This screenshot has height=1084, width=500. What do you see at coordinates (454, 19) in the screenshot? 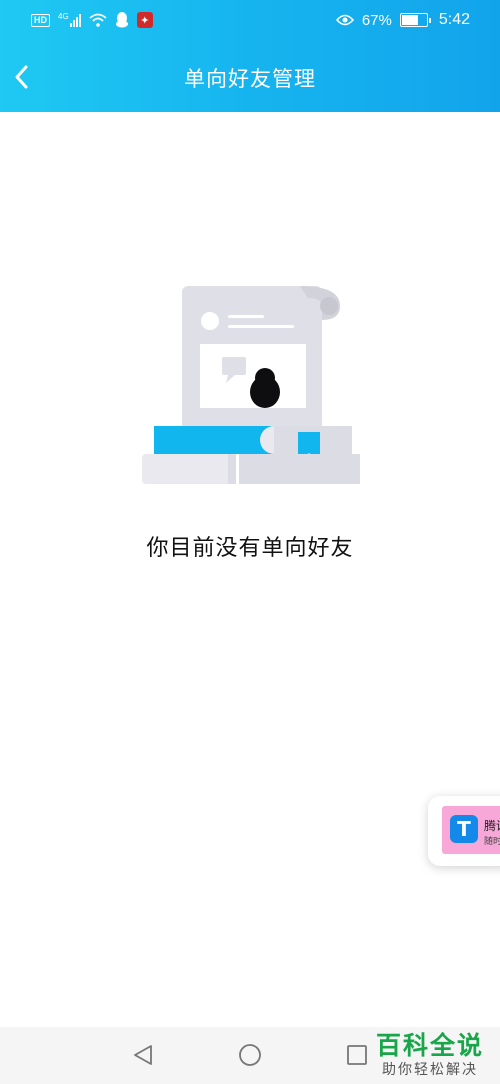
I see `clock: 5:42` at bounding box center [454, 19].